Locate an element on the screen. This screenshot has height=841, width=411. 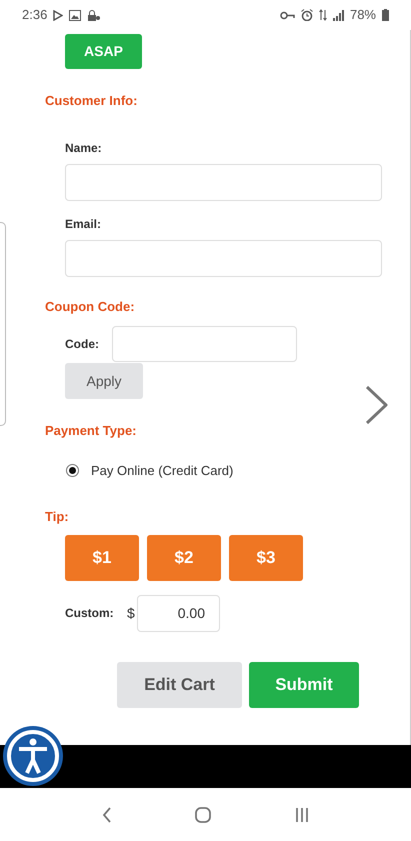
field-label: Custom: is located at coordinates (90, 613).